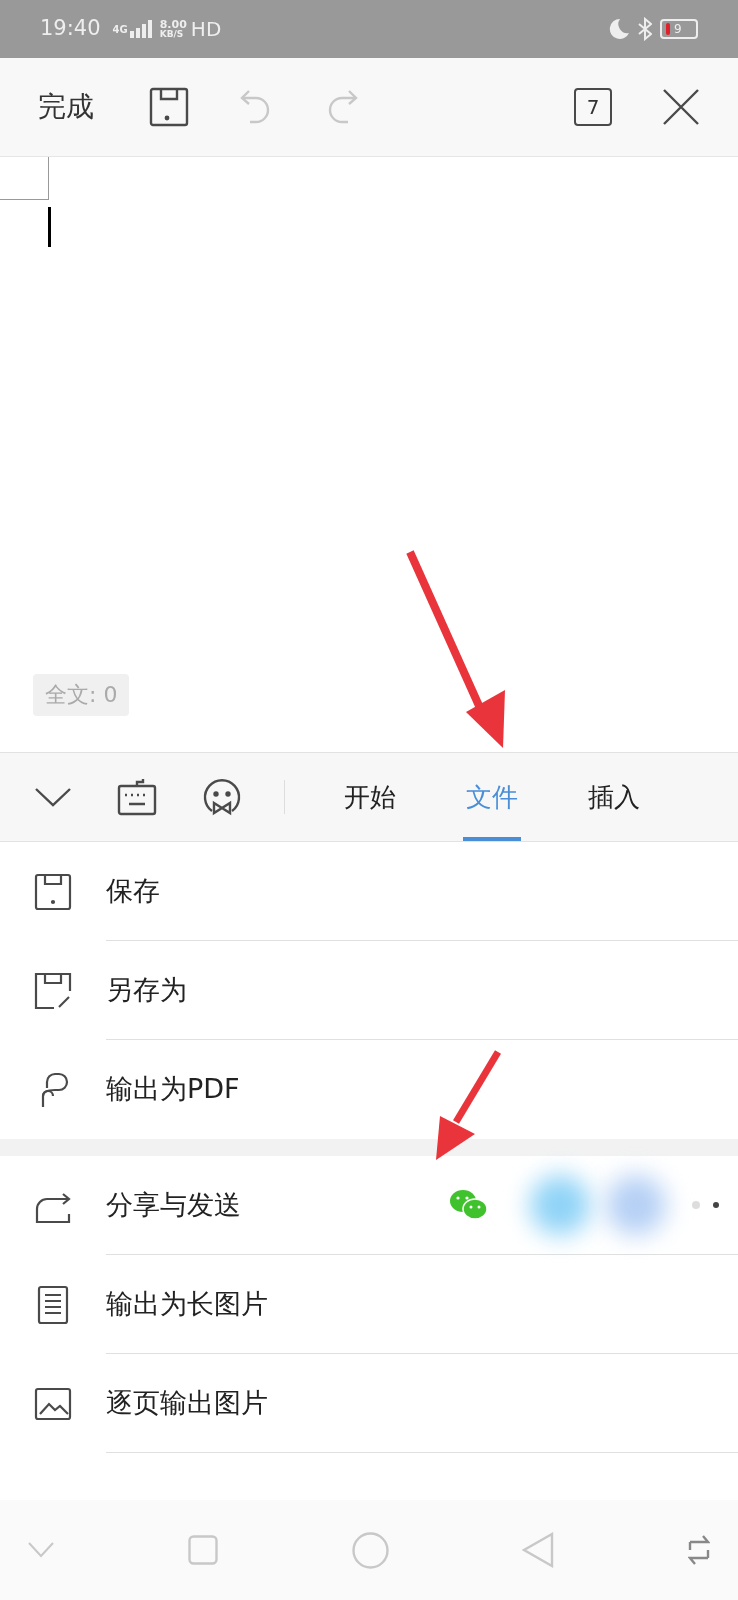 This screenshot has height=1600, width=738. I want to click on speed-value: 8.00, so click(173, 24).